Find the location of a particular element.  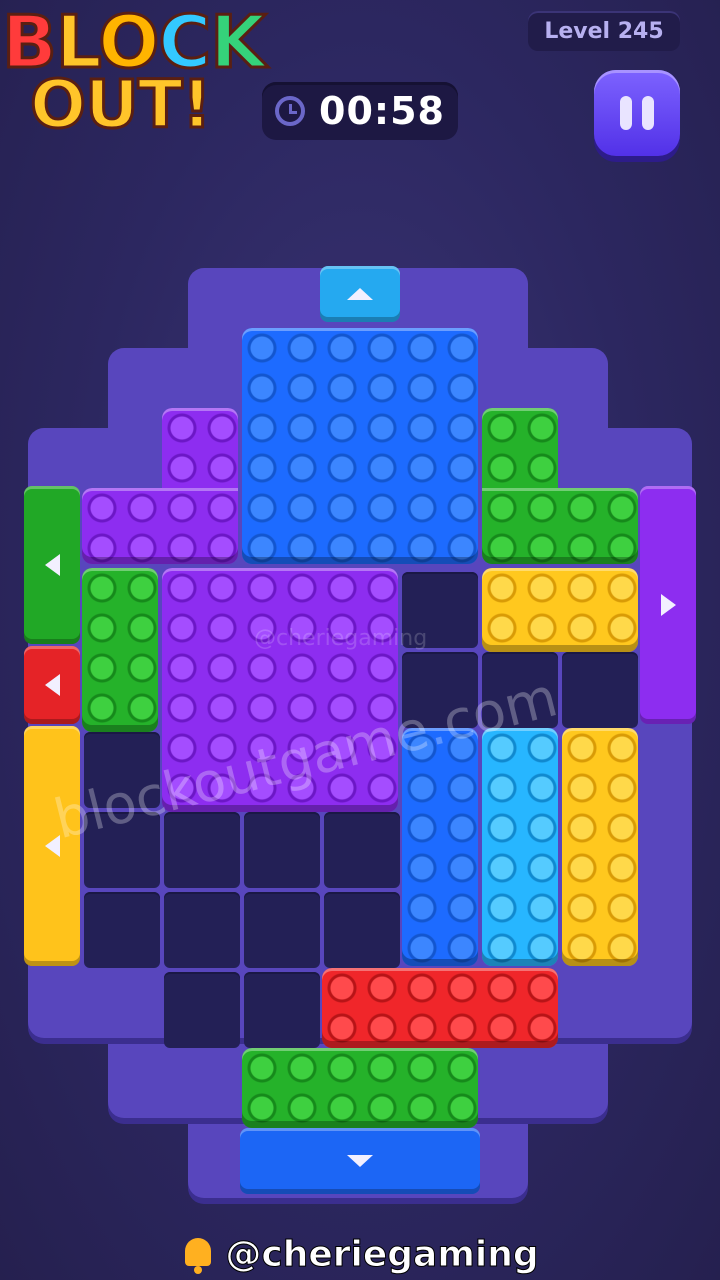

block-yellow-vertical is located at coordinates (600, 847).